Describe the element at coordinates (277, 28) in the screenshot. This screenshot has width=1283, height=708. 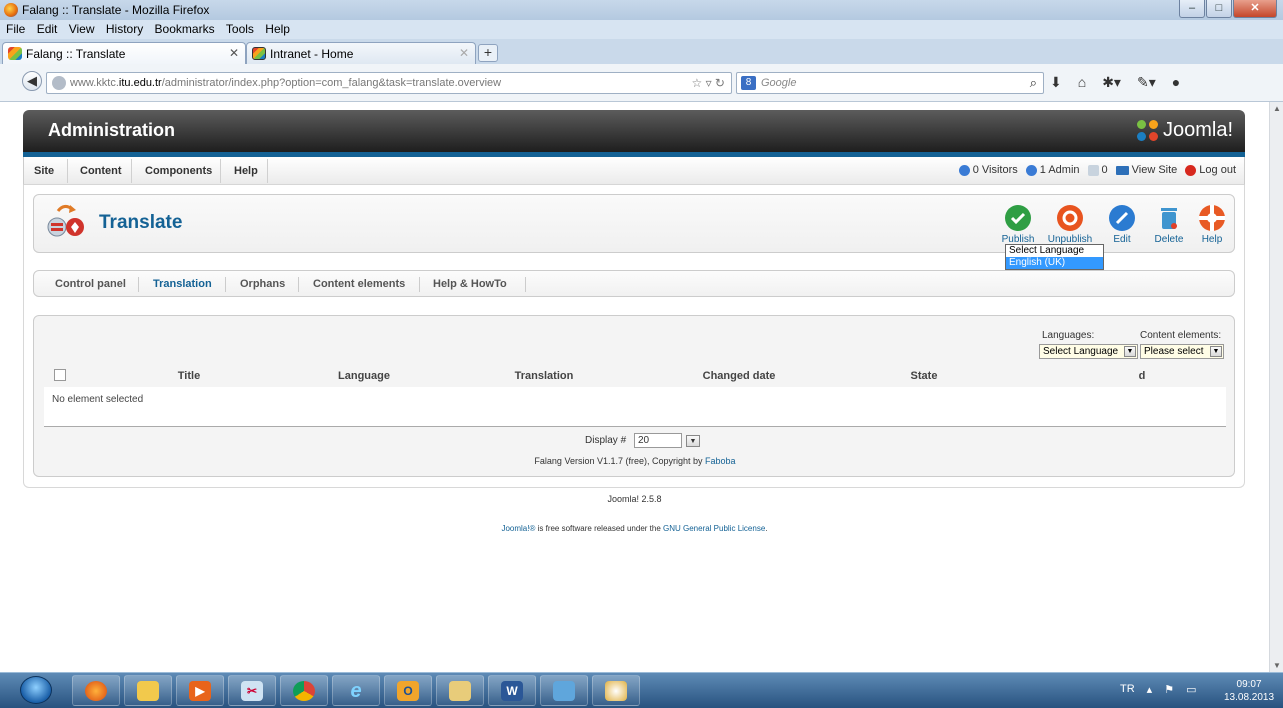
I see `menu-help: Help` at that location.